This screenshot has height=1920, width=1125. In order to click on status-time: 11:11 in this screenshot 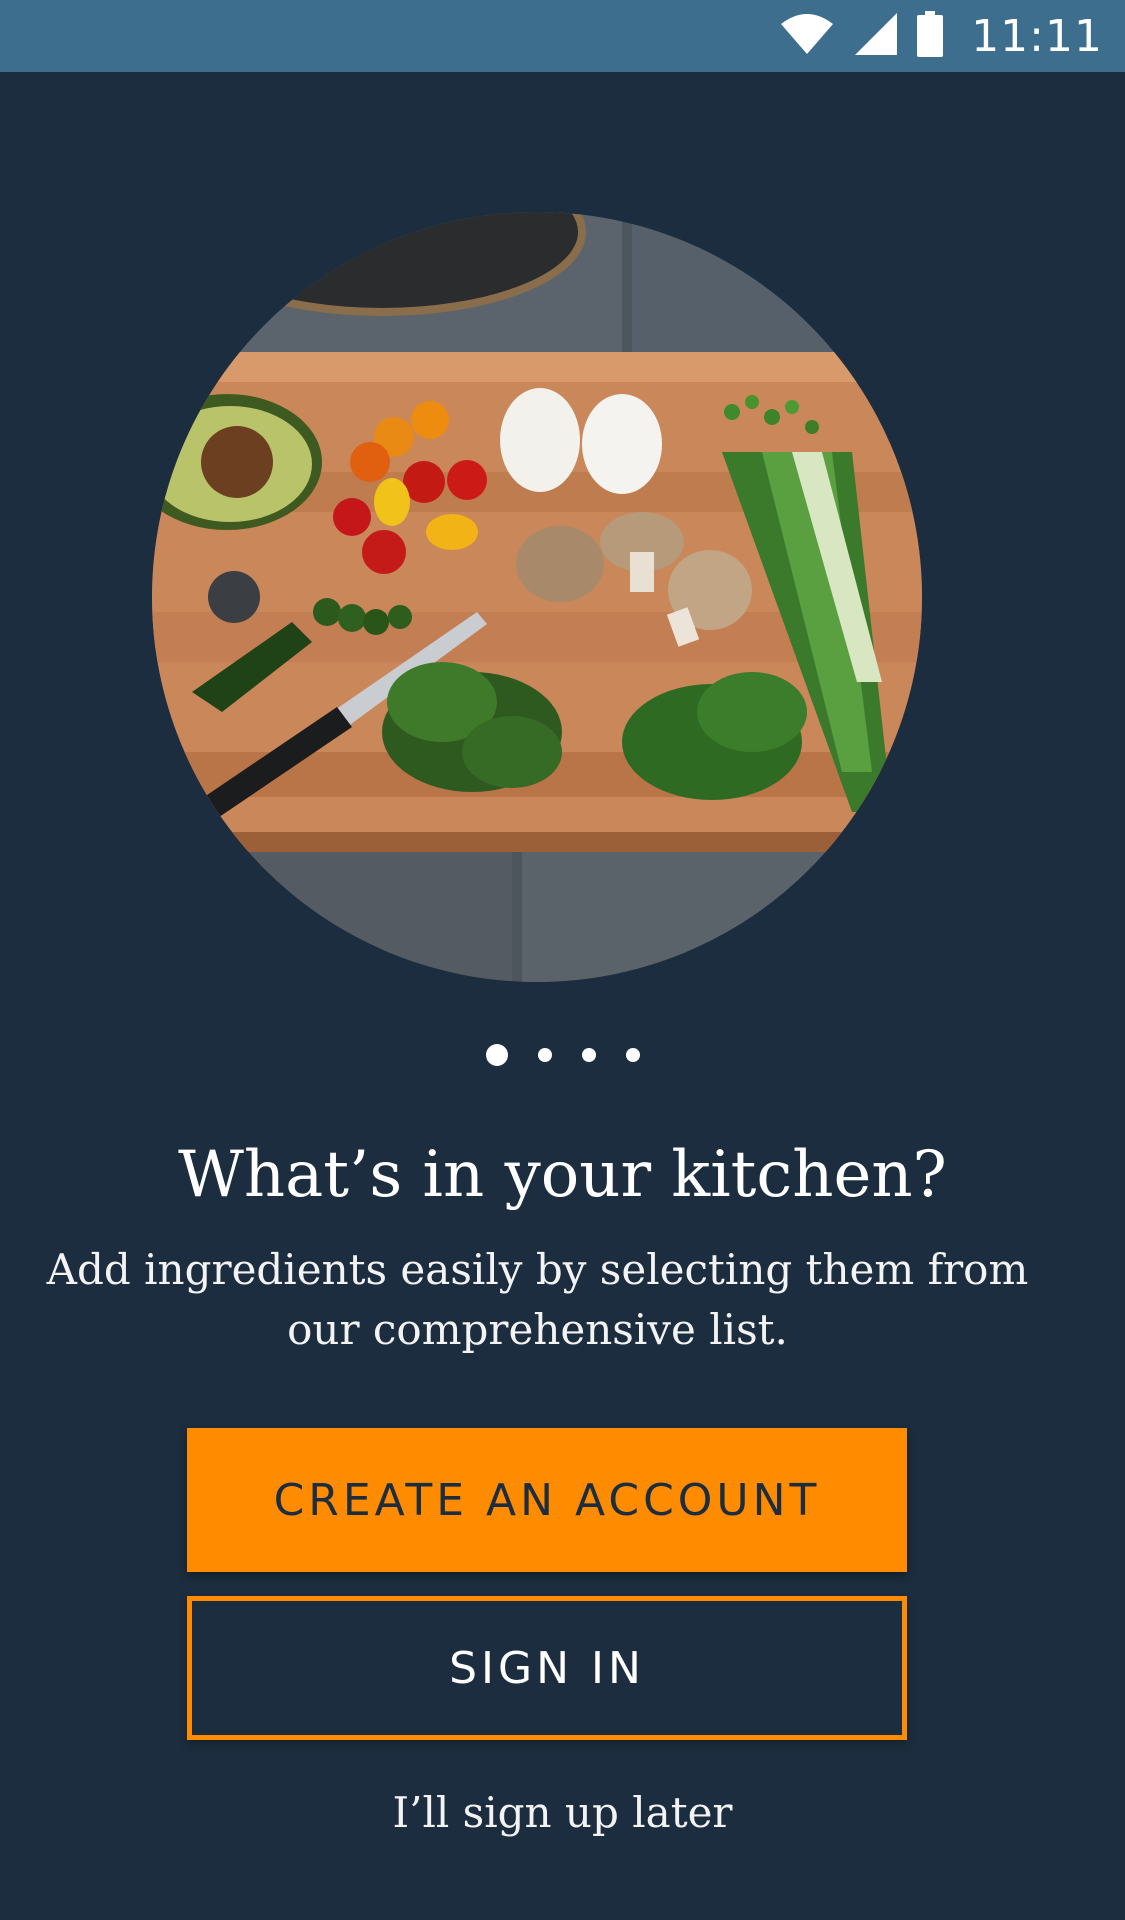, I will do `click(1037, 36)`.